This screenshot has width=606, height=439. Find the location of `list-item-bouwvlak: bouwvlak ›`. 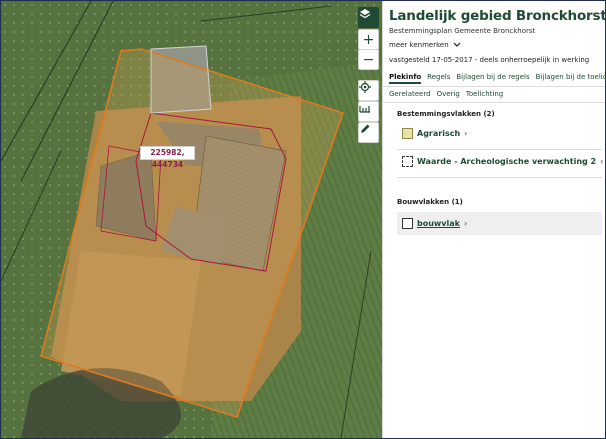

list-item-bouwvlak: bouwvlak › is located at coordinates (434, 223).